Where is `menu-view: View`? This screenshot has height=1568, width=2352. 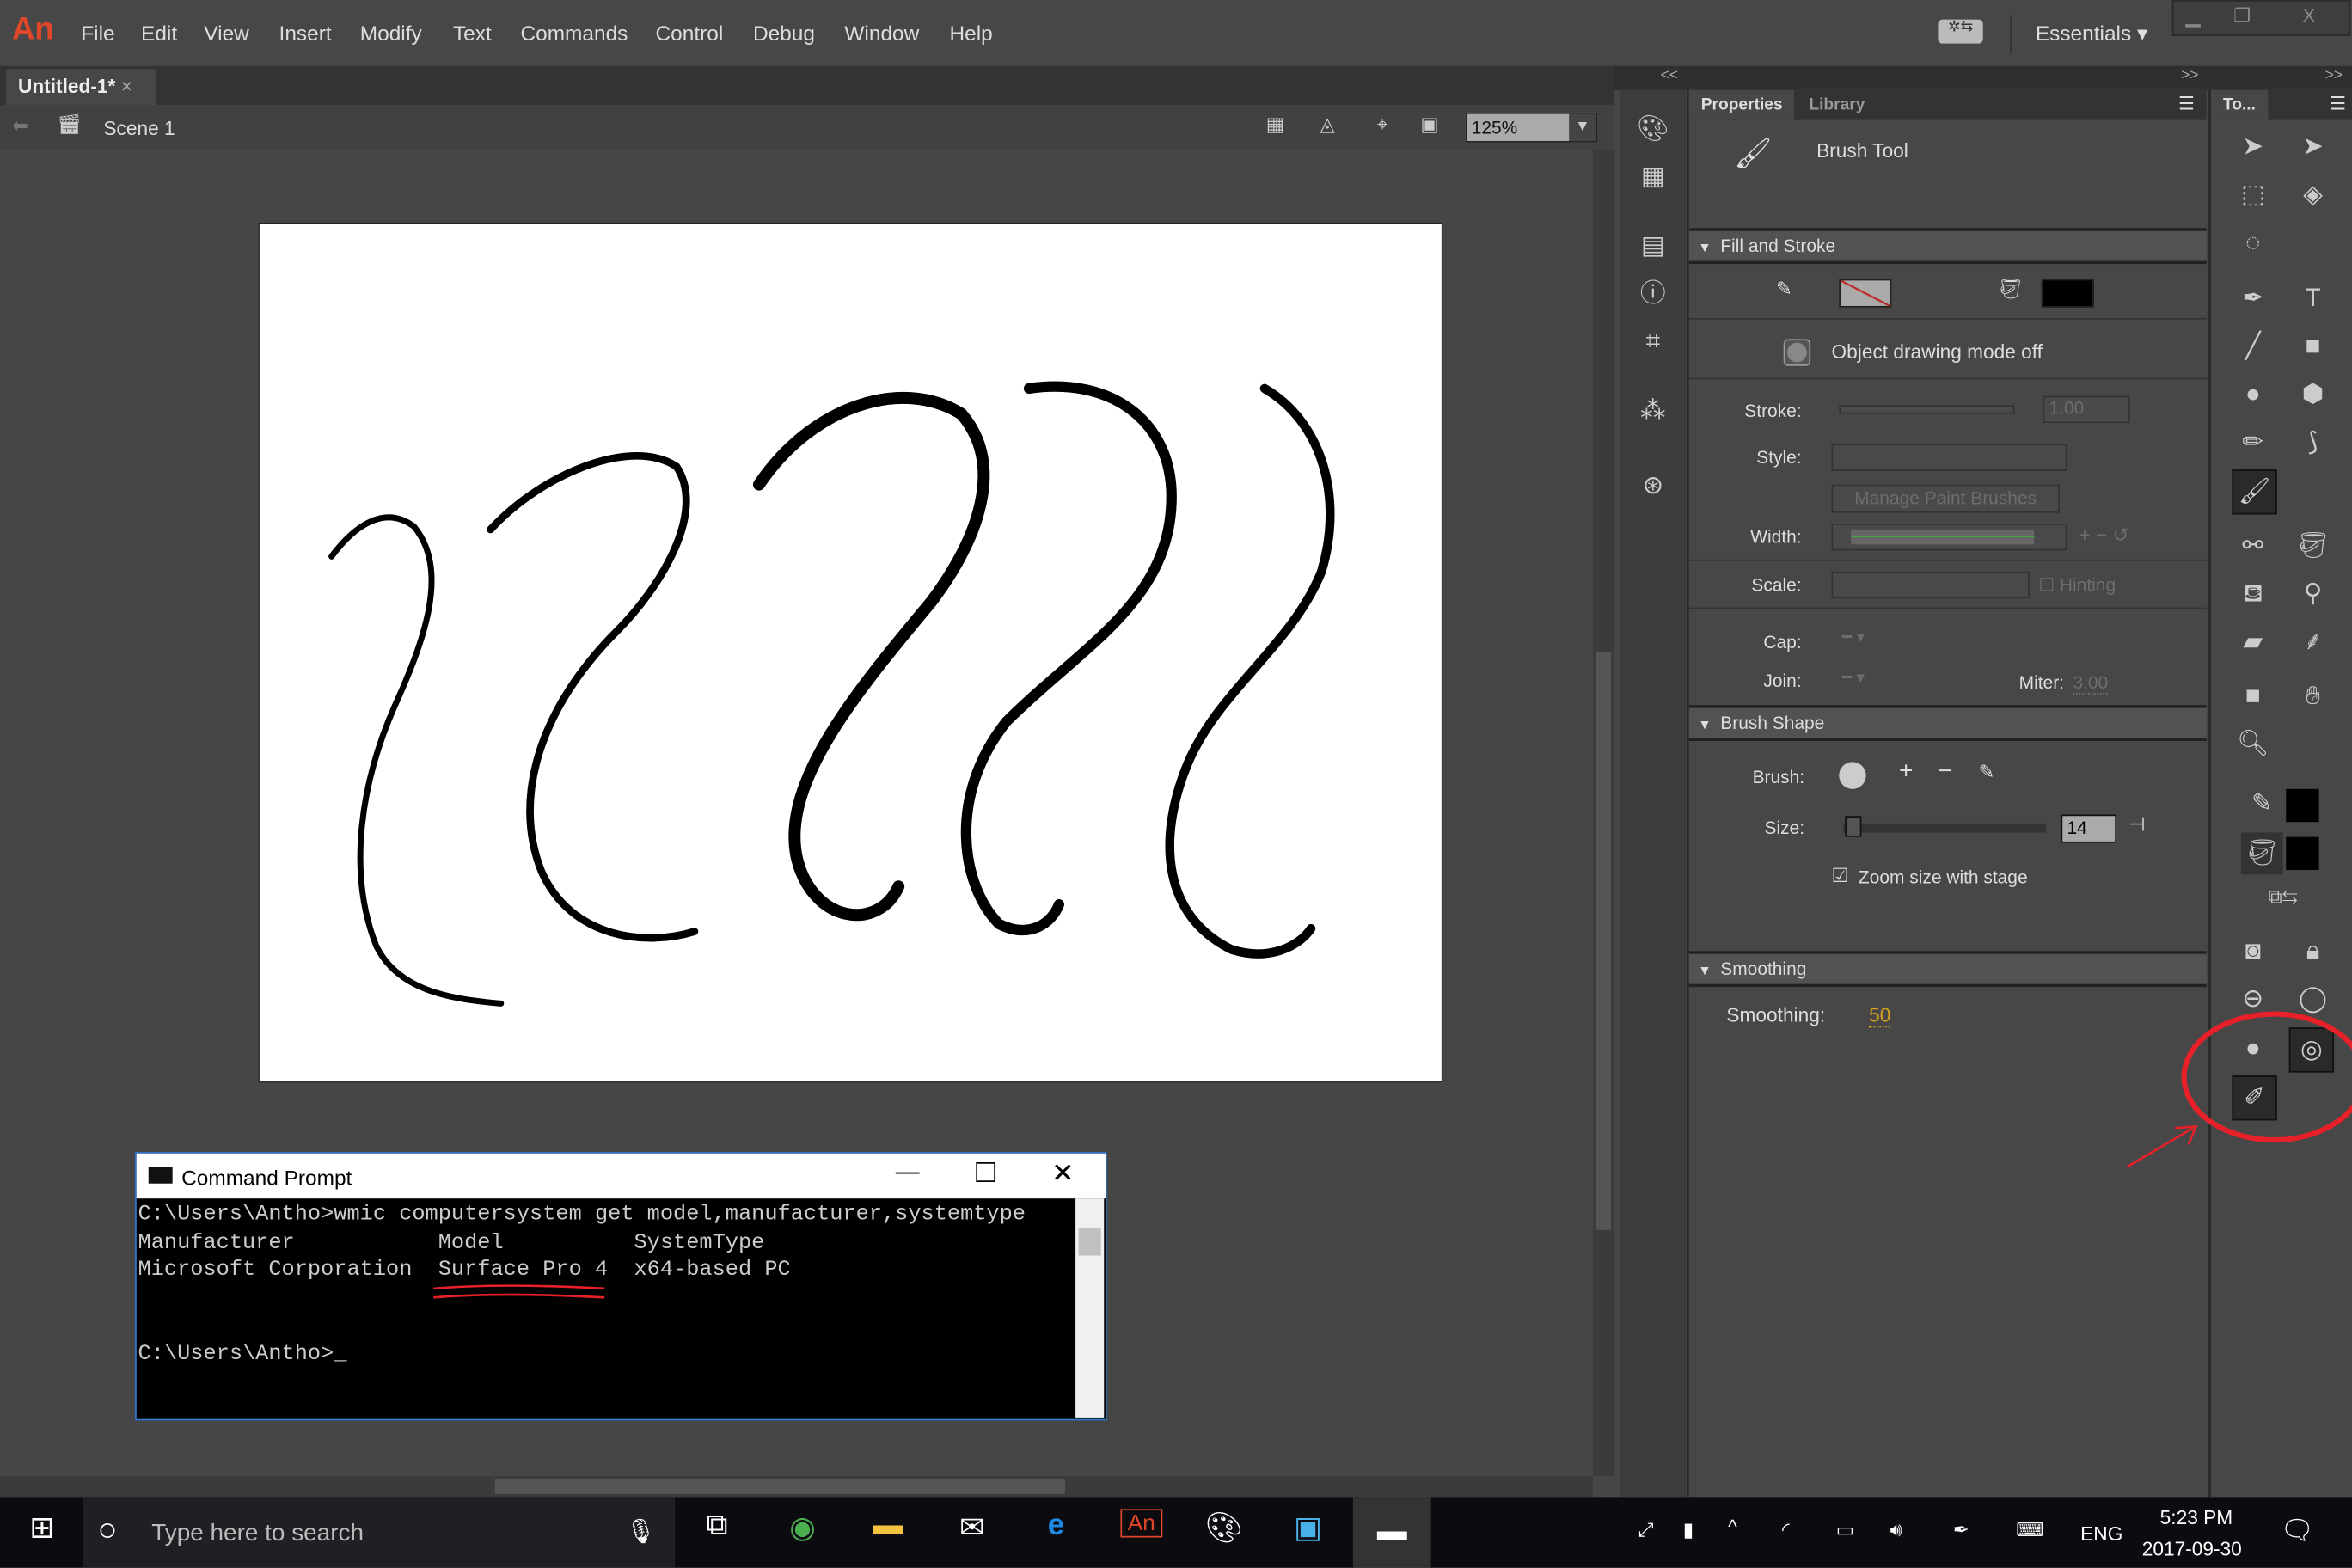
menu-view: View is located at coordinates (226, 33).